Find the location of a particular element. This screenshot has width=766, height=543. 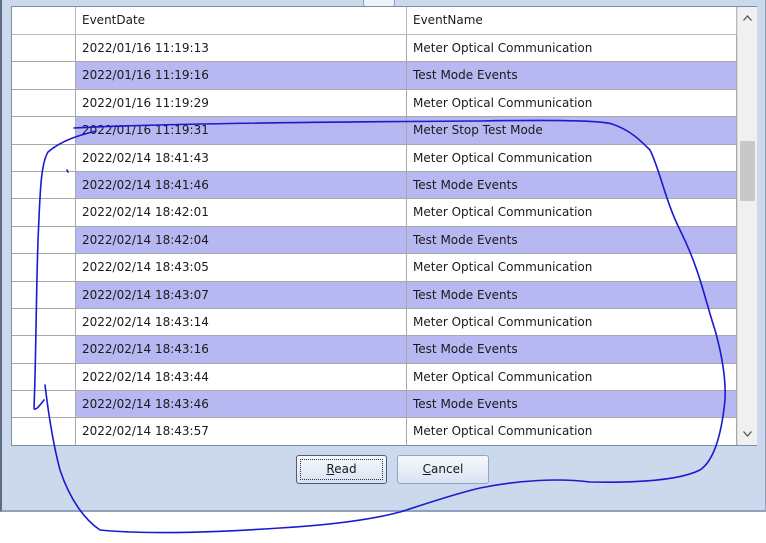

grid-header: EventDate EventName is located at coordinates (374, 21).